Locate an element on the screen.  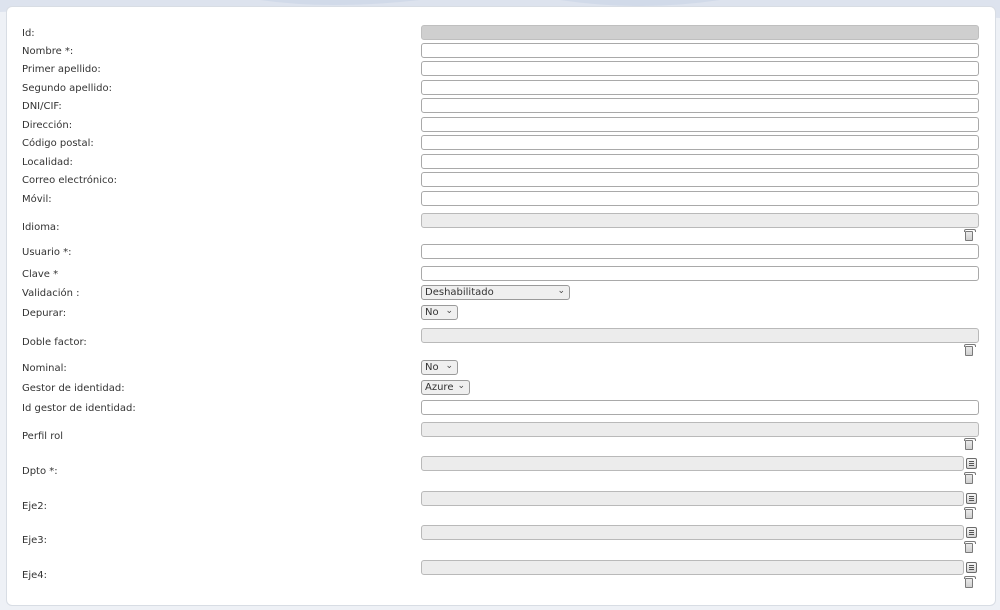
label-direccion: Dirección: is located at coordinates (47, 125).